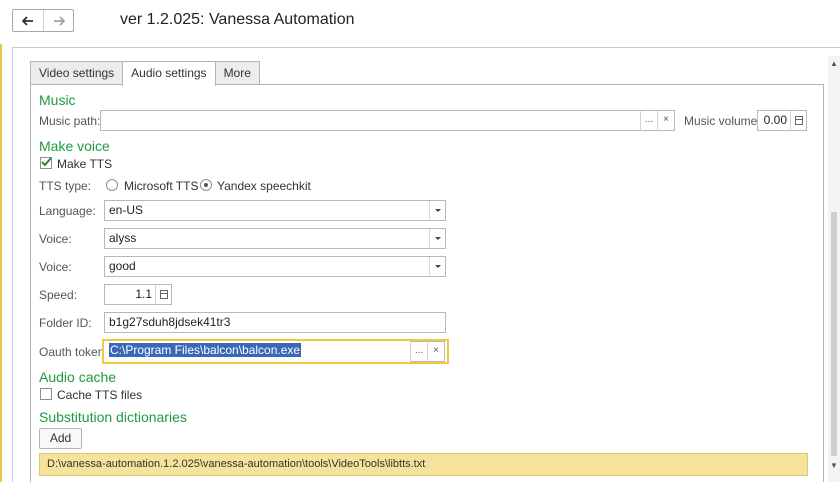  I want to click on speed-label: Speed:, so click(58, 295).